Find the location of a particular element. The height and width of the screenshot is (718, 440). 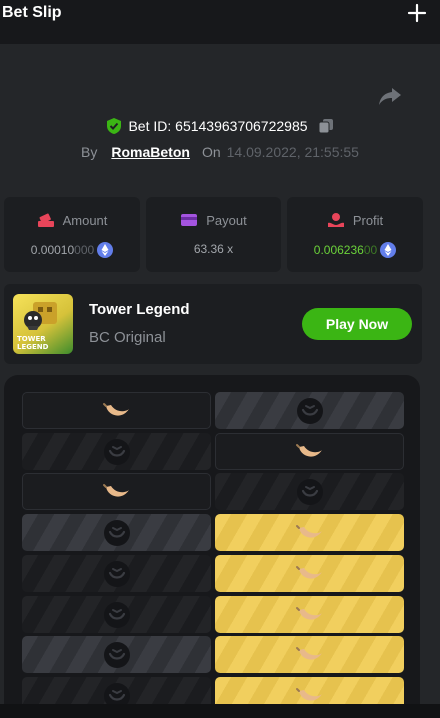

profit-value-trailing: 00 is located at coordinates (370, 250).